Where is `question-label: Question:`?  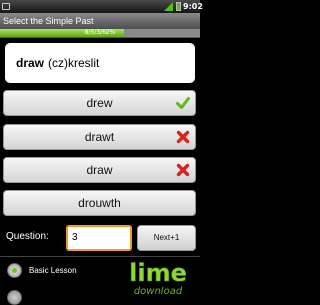 question-label: Question: is located at coordinates (27, 236).